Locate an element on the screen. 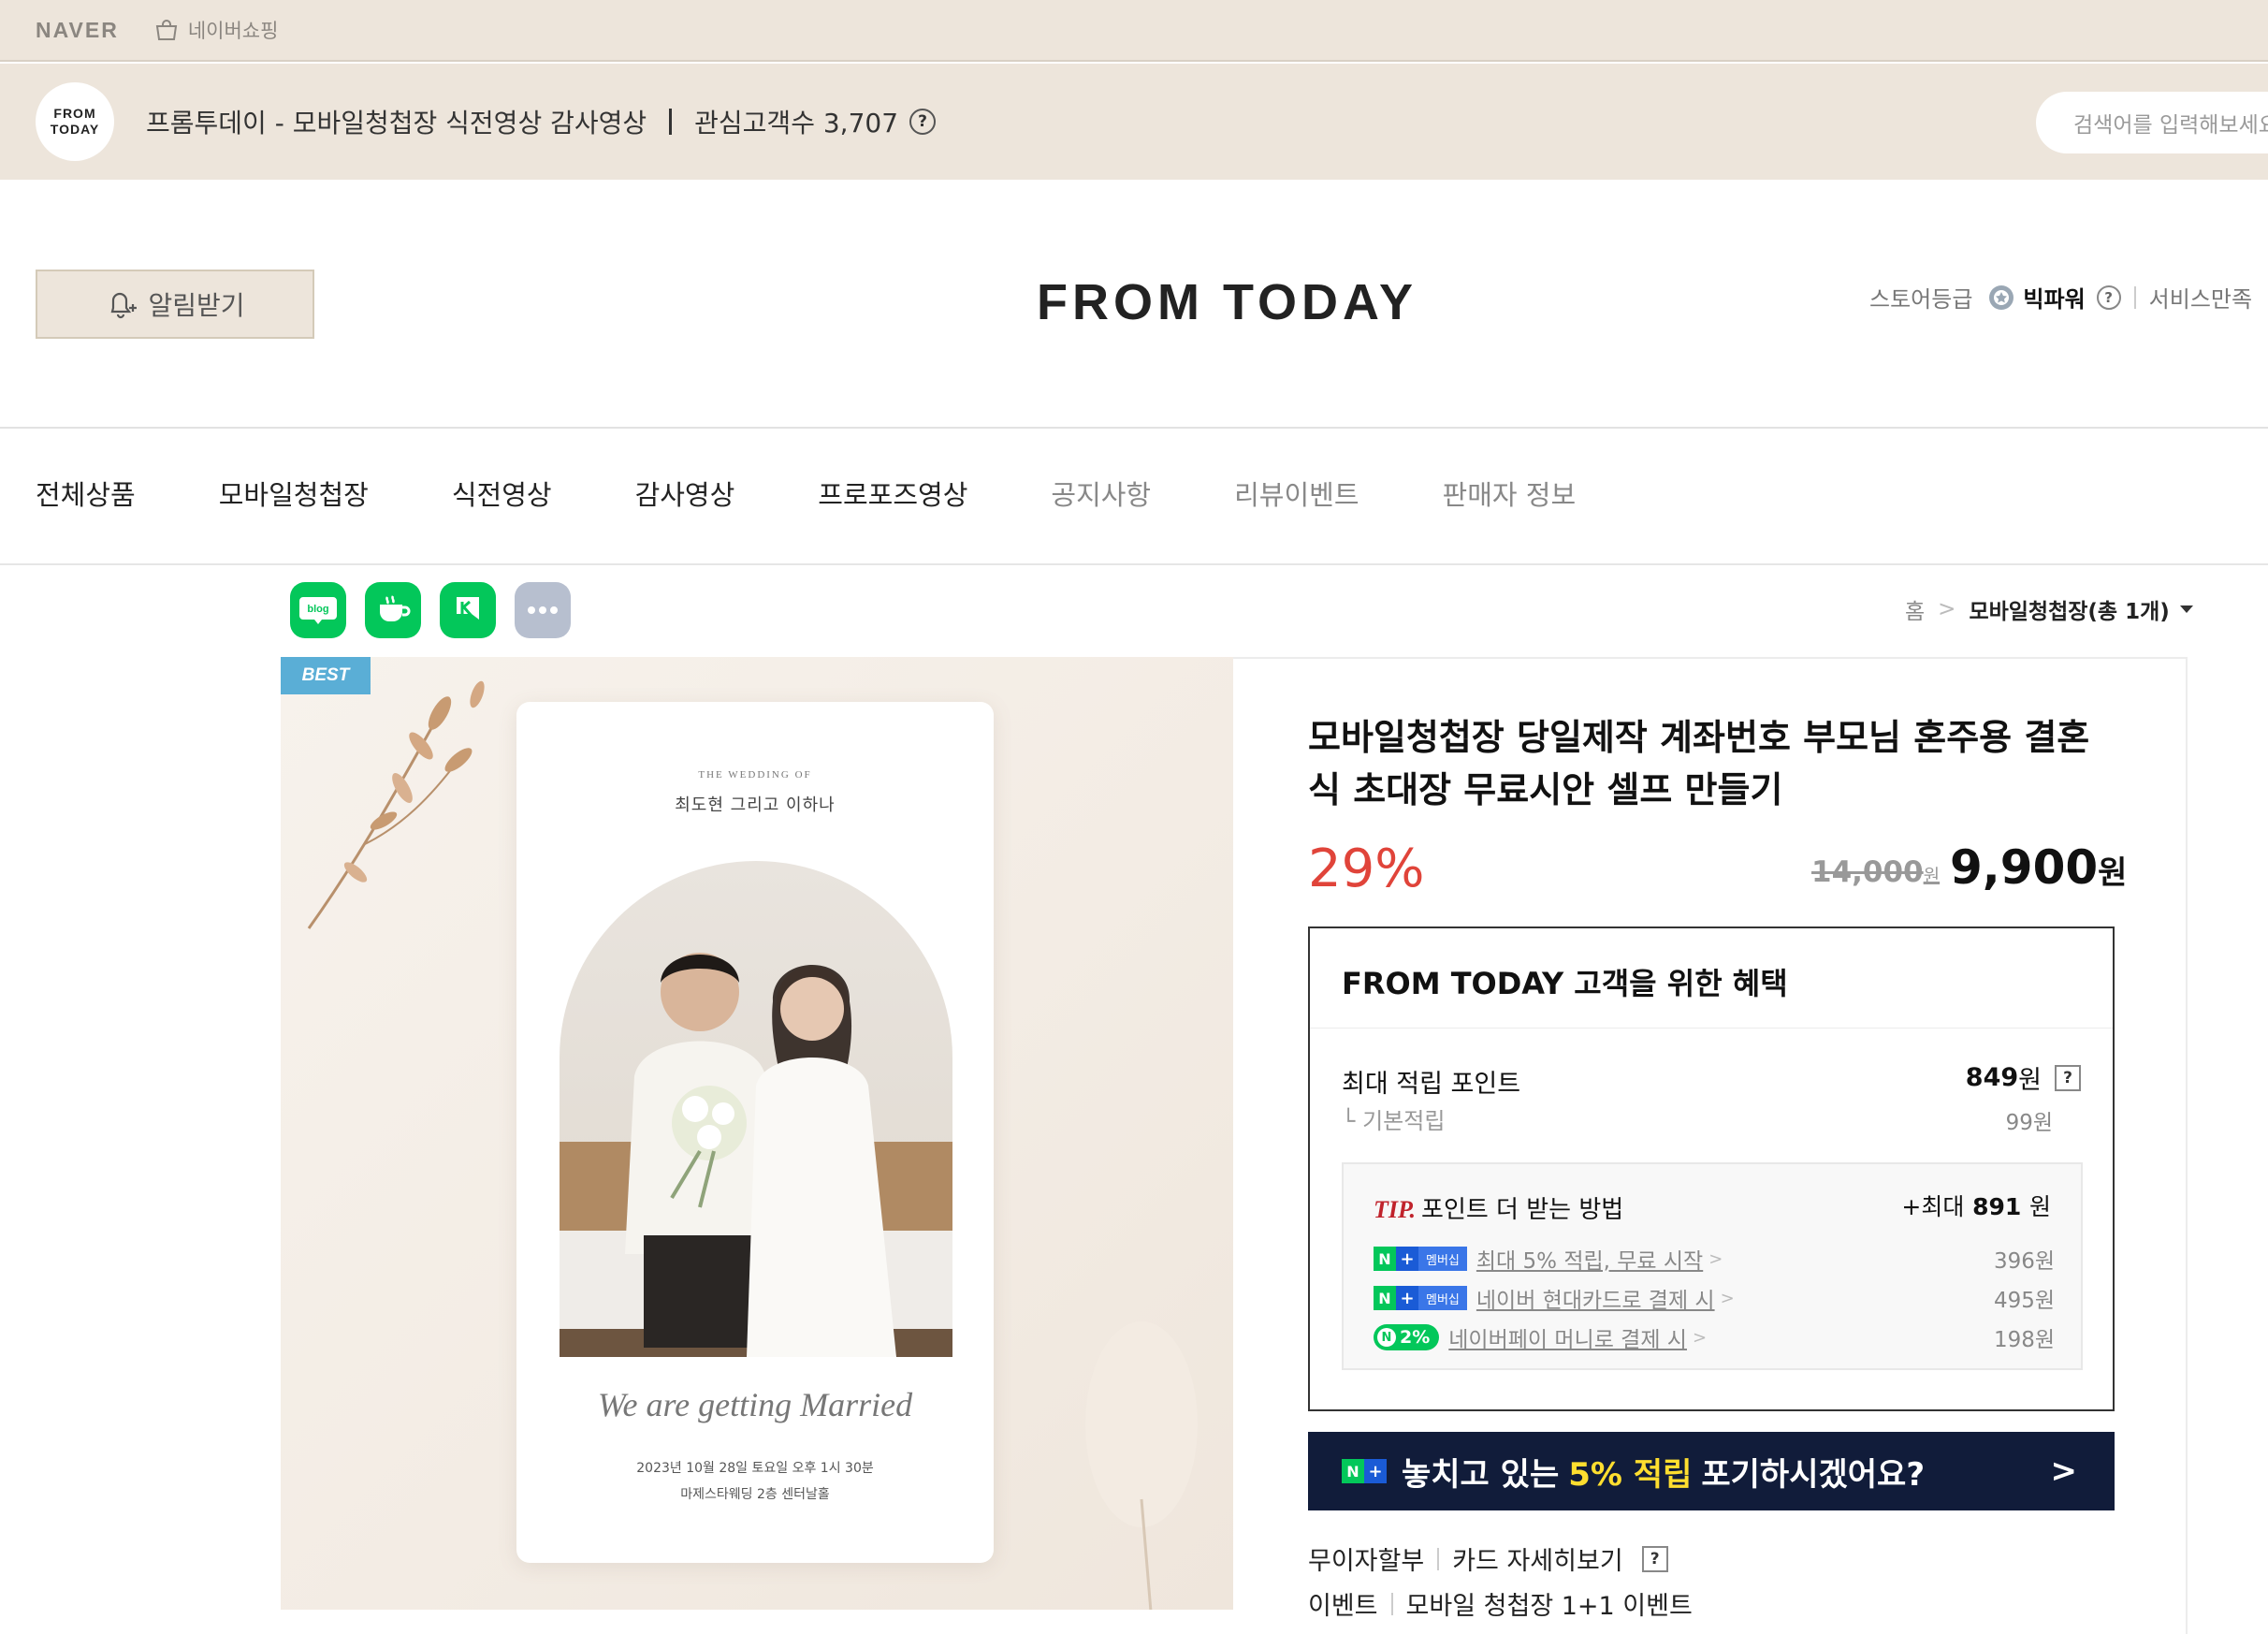 This screenshot has height=1634, width=2268. tip-row-link: 네이버 현대카드로 결제 시 is located at coordinates (1596, 1298).